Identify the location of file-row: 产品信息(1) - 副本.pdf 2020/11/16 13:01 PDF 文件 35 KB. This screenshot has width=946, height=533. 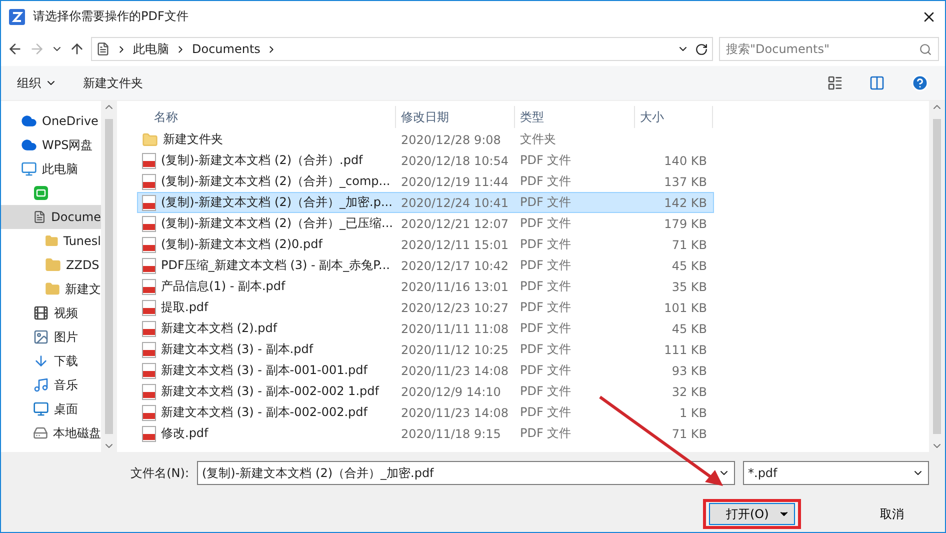
(425, 286).